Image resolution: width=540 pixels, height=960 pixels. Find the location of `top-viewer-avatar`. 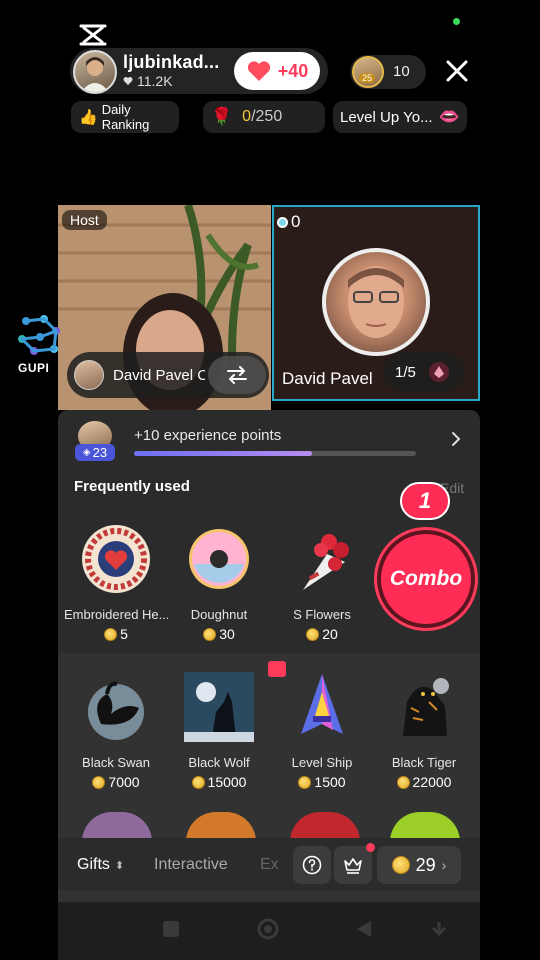

top-viewer-avatar is located at coordinates (368, 72).